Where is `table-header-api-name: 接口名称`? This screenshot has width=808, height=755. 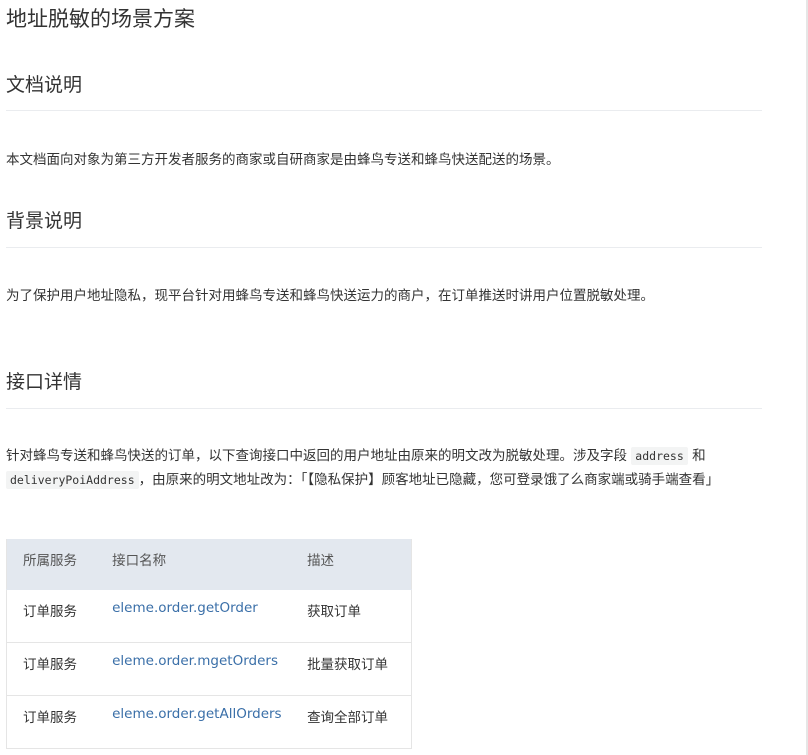 table-header-api-name: 接口名称 is located at coordinates (194, 564).